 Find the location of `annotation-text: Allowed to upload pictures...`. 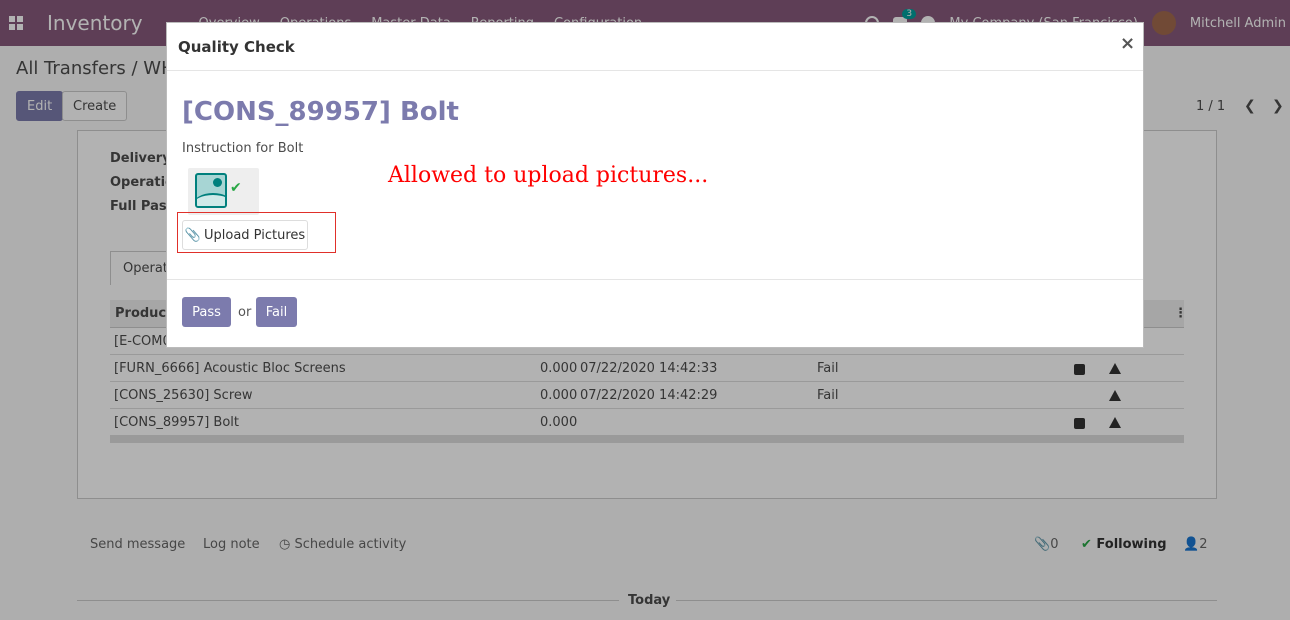

annotation-text: Allowed to upload pictures... is located at coordinates (548, 175).